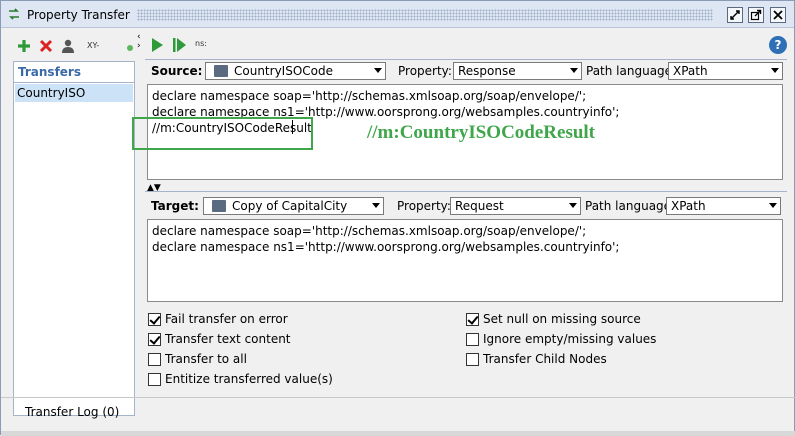  Describe the element at coordinates (49, 72) in the screenshot. I see `transfers-header: Transfers` at that location.